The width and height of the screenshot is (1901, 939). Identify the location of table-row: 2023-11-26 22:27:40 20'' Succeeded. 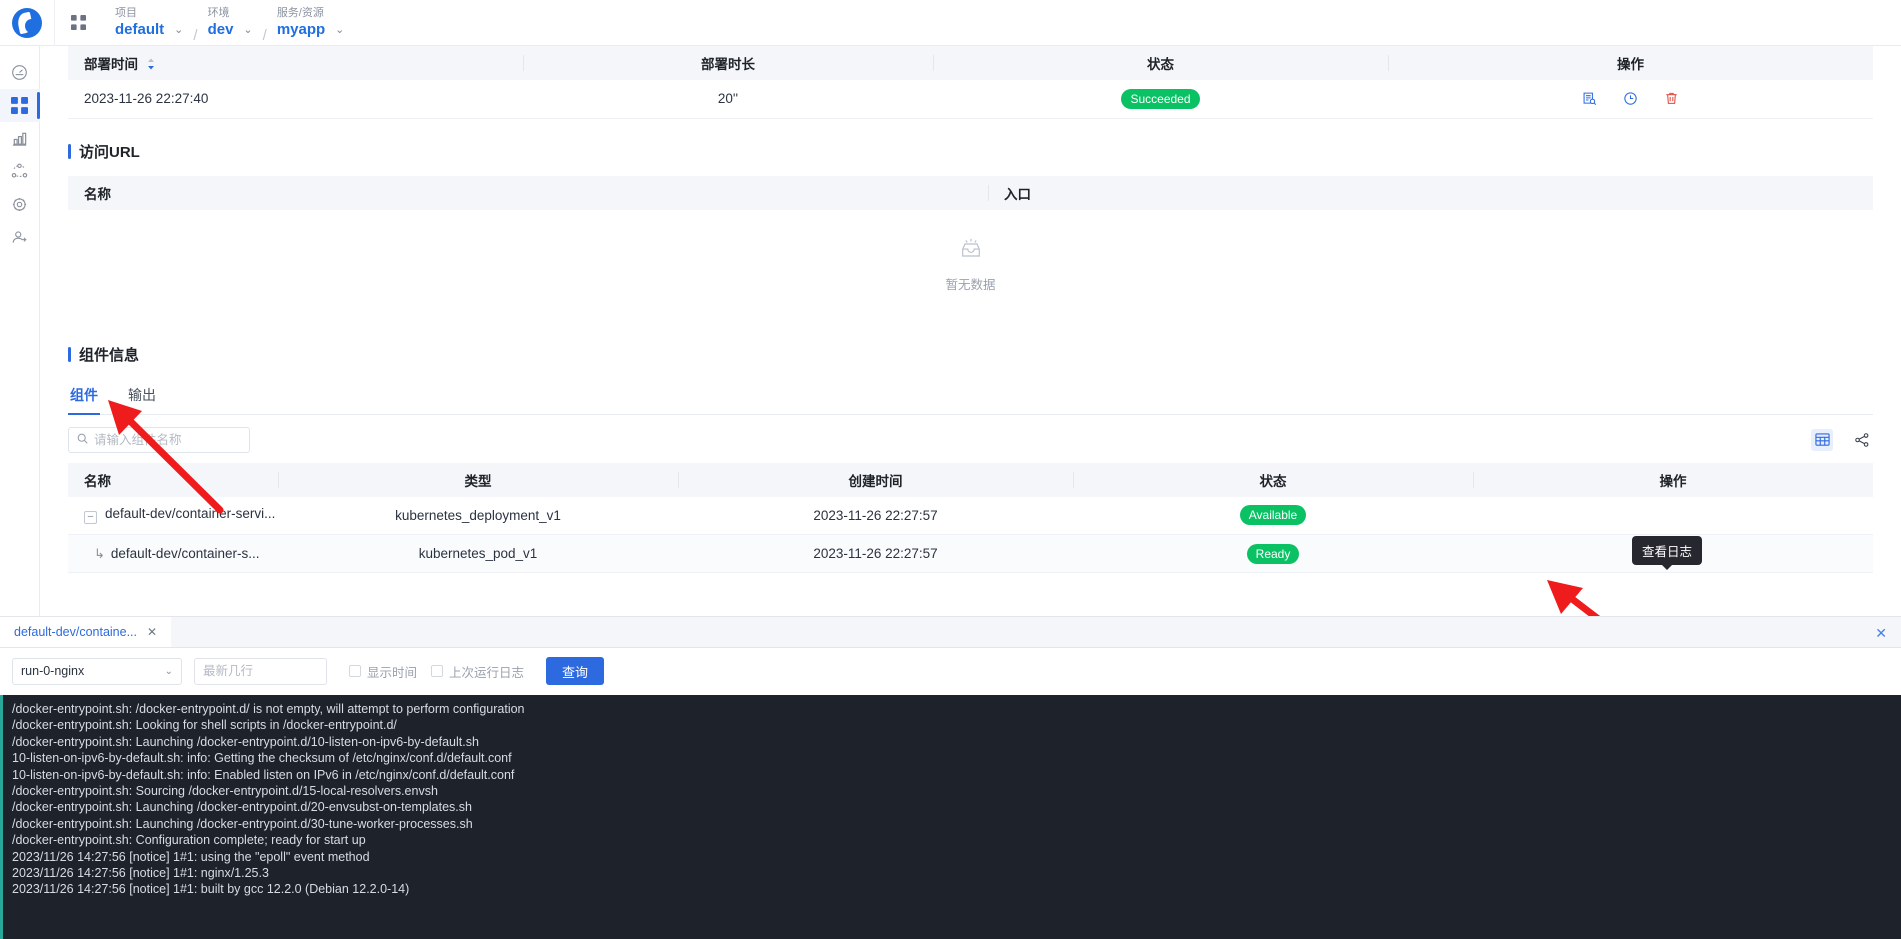
(970, 99).